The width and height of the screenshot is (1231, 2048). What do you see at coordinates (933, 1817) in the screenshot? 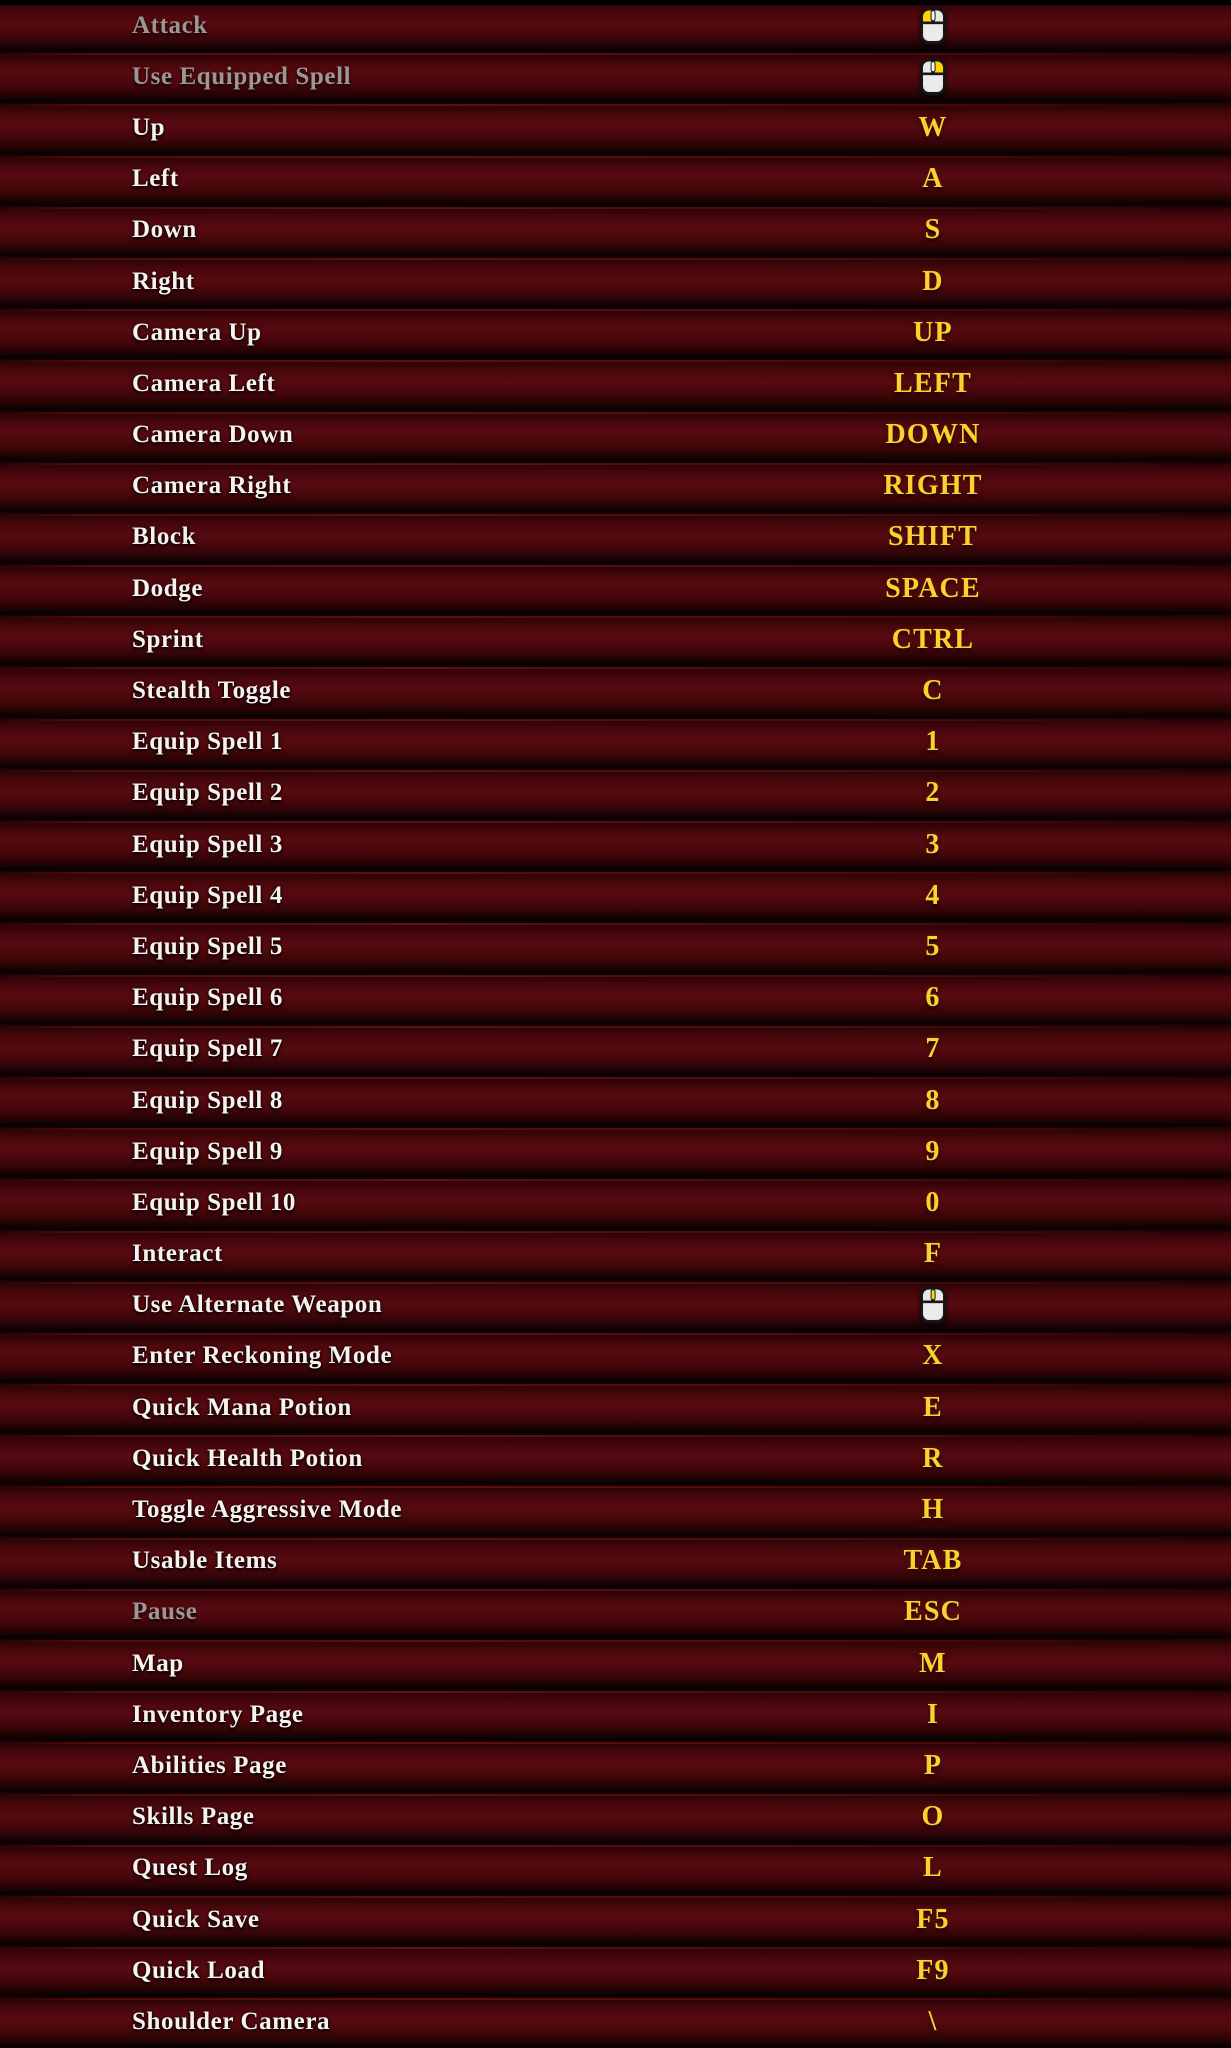
I see `keybinding-value: O` at bounding box center [933, 1817].